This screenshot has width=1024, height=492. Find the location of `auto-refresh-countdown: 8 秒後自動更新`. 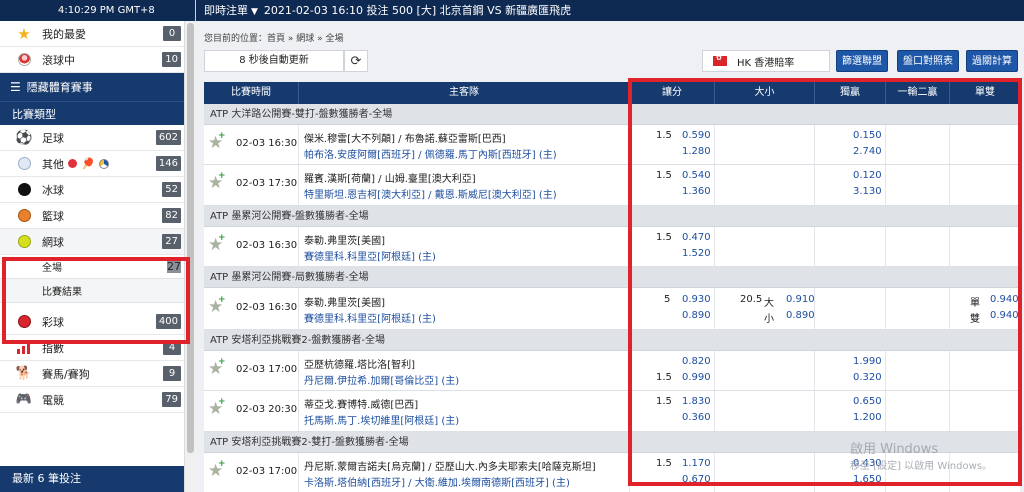

auto-refresh-countdown: 8 秒後自動更新 is located at coordinates (274, 61).